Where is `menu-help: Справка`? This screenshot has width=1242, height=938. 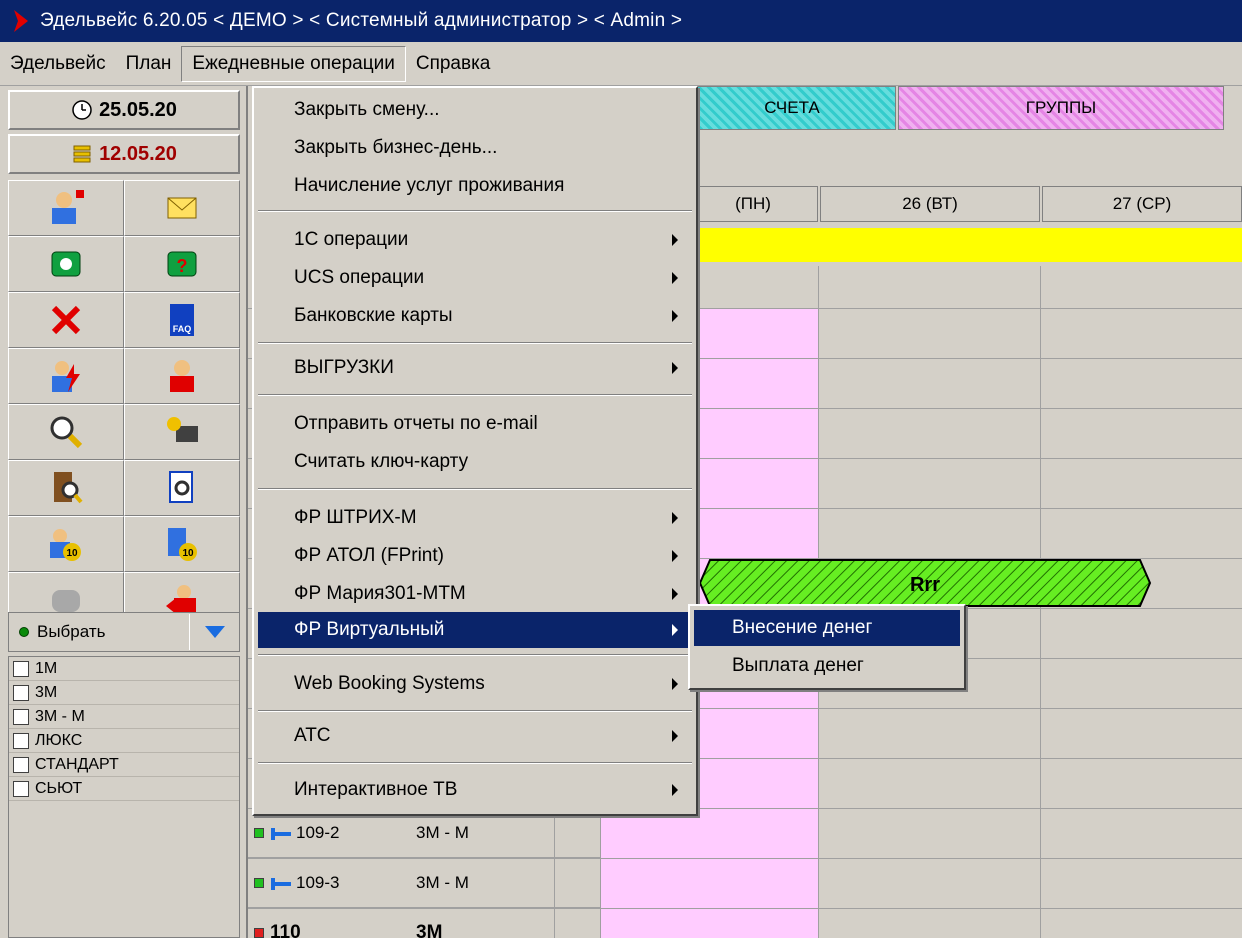
menu-help: Справка is located at coordinates (453, 64).